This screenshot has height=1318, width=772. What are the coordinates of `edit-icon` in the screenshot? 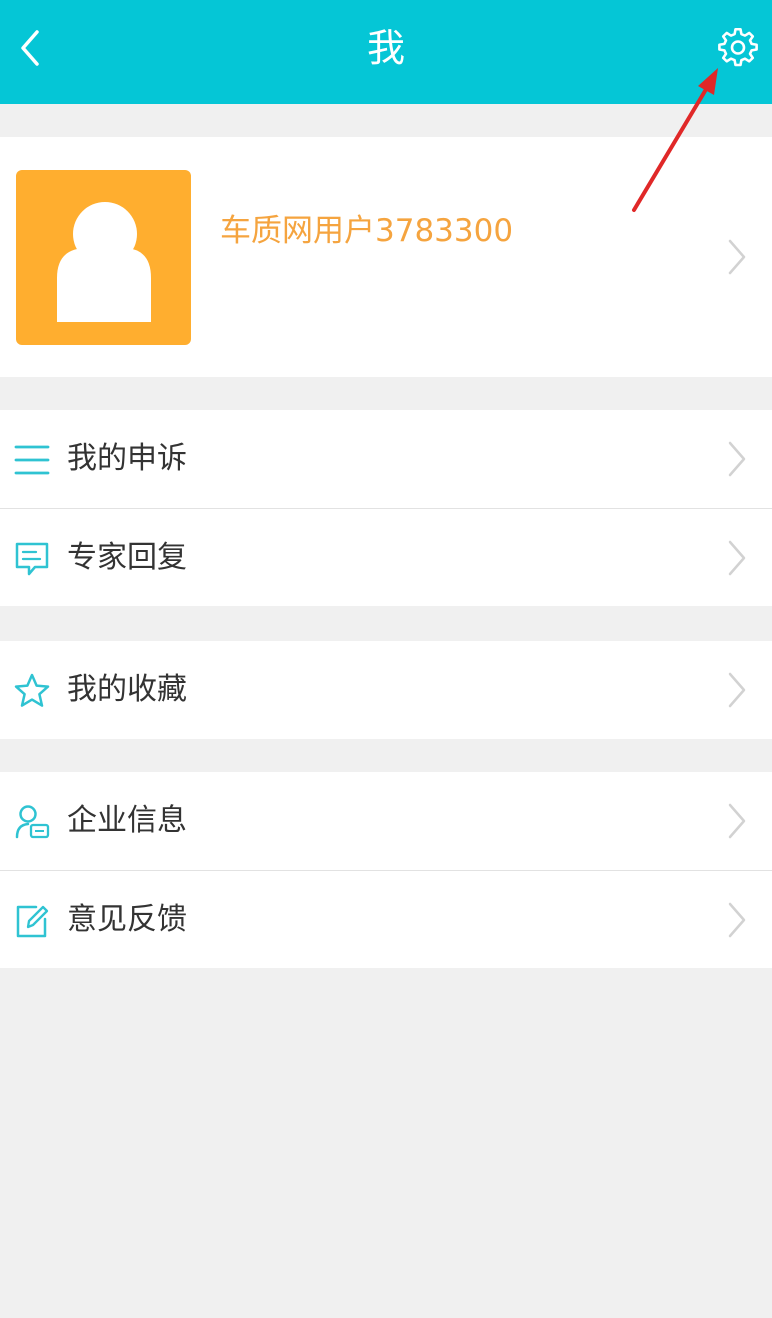 It's located at (32, 921).